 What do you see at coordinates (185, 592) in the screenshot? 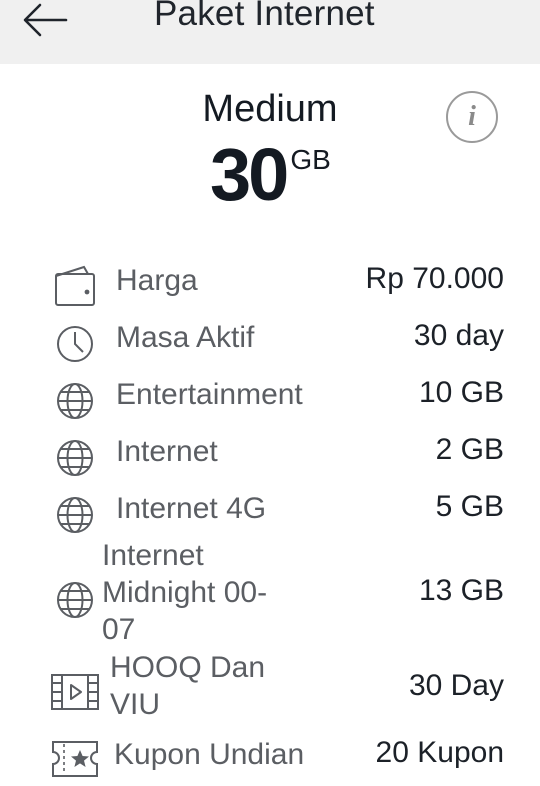
I see `detail-label-line: Midnight 00-` at bounding box center [185, 592].